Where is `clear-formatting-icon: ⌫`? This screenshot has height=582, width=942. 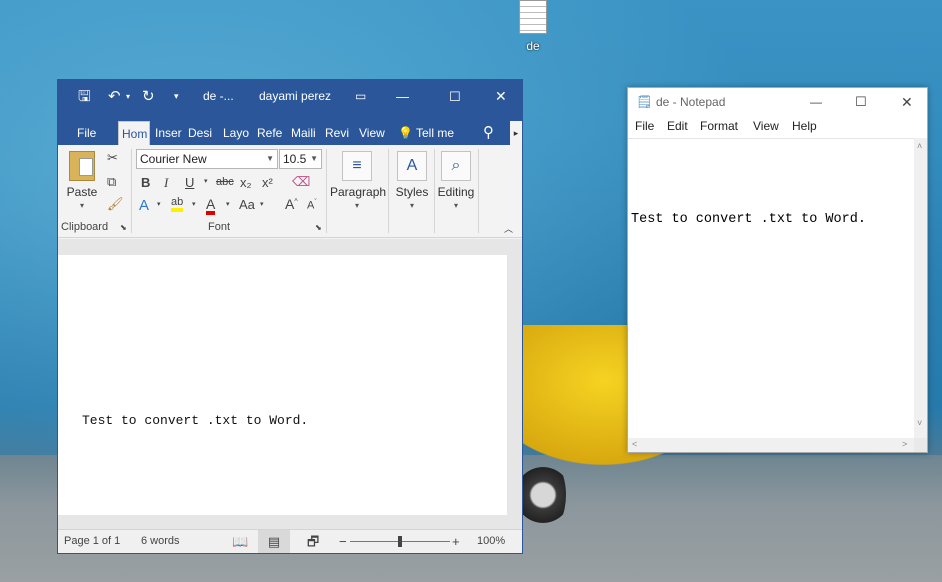 clear-formatting-icon: ⌫ is located at coordinates (301, 181).